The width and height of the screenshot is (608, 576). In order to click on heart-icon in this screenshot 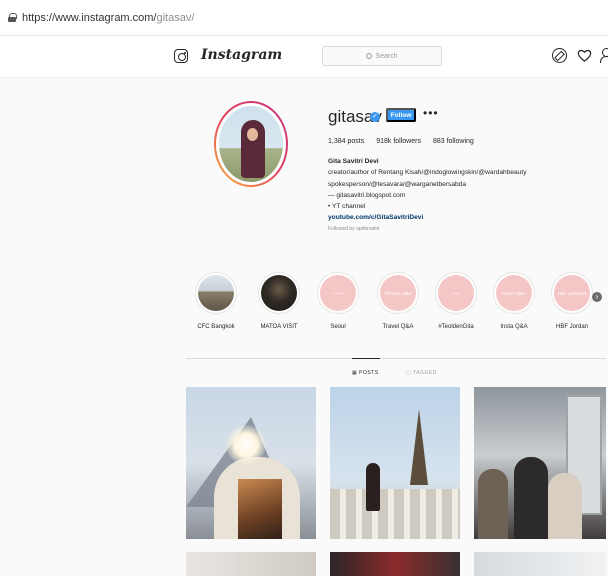, I will do `click(584, 55)`.